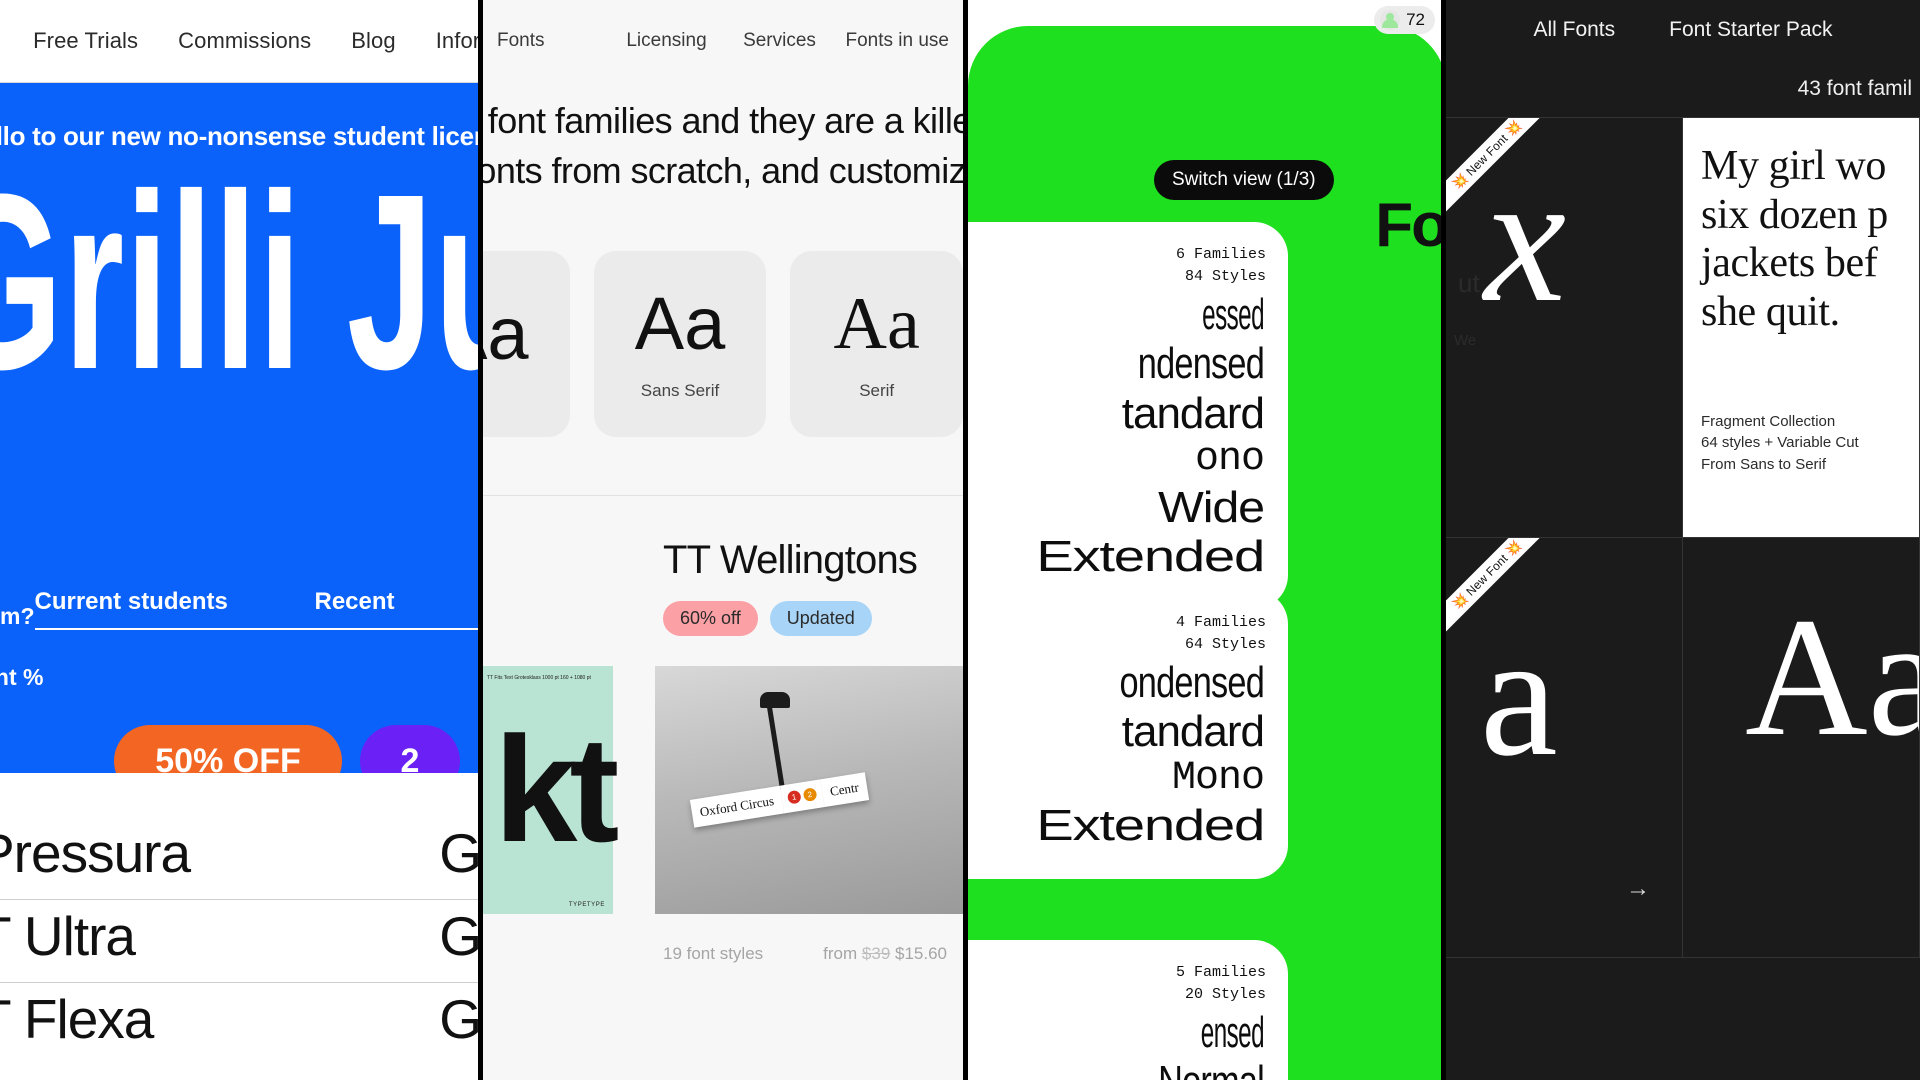 Image resolution: width=1920 pixels, height=1080 pixels. What do you see at coordinates (790, 560) in the screenshot?
I see `family-title: TT Wellingtons` at bounding box center [790, 560].